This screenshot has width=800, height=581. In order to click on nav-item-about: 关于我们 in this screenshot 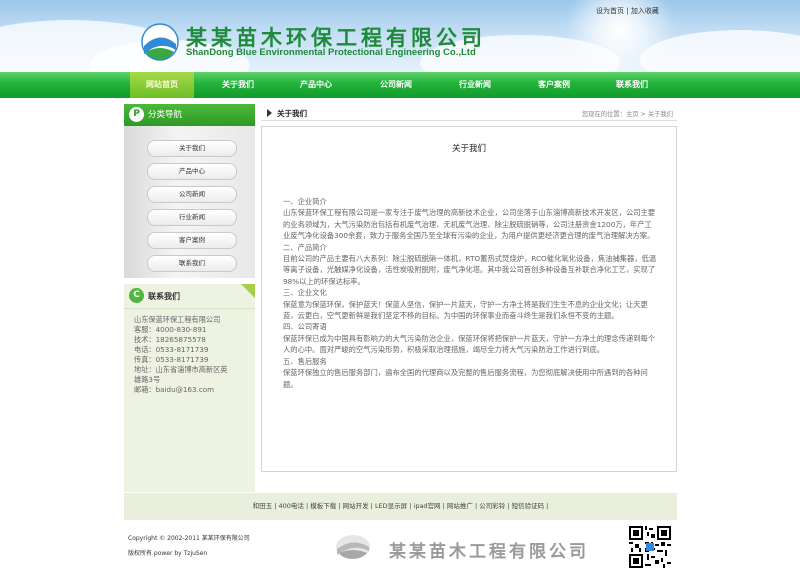, I will do `click(238, 85)`.